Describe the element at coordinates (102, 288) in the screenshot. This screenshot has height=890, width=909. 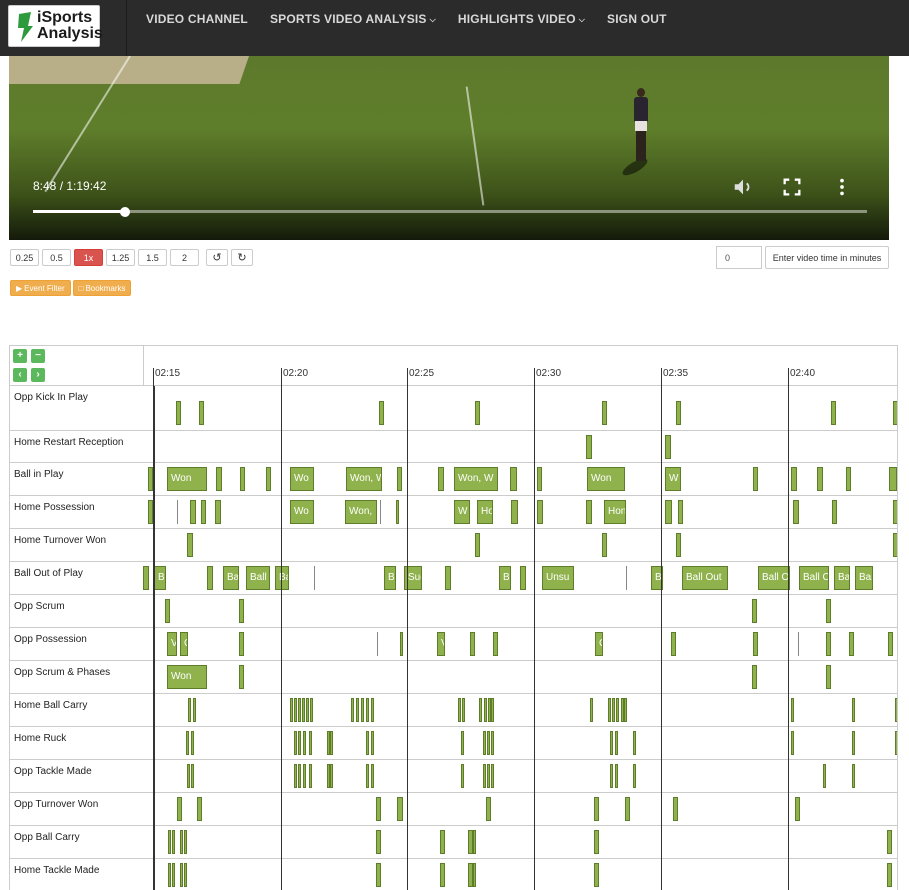
I see `bookmarks-button: □ Bookmarks` at that location.